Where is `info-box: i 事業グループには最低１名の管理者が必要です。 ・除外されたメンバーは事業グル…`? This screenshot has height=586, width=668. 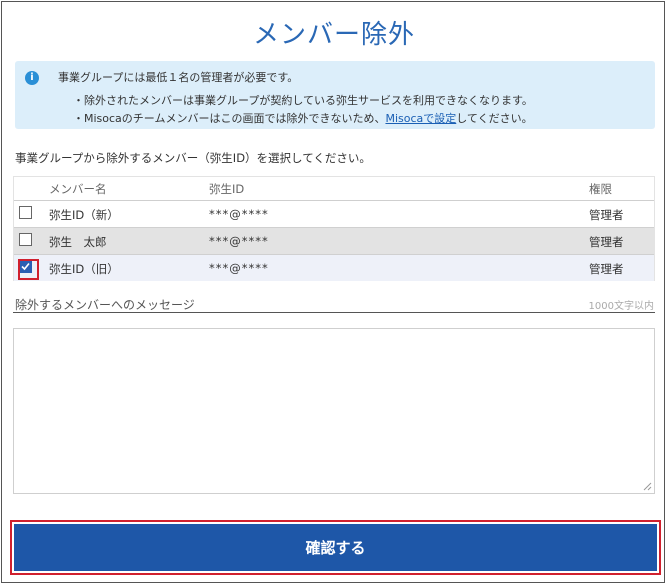 info-box: i 事業グループには最低１名の管理者が必要です。 ・除外されたメンバーは事業グル… is located at coordinates (335, 95).